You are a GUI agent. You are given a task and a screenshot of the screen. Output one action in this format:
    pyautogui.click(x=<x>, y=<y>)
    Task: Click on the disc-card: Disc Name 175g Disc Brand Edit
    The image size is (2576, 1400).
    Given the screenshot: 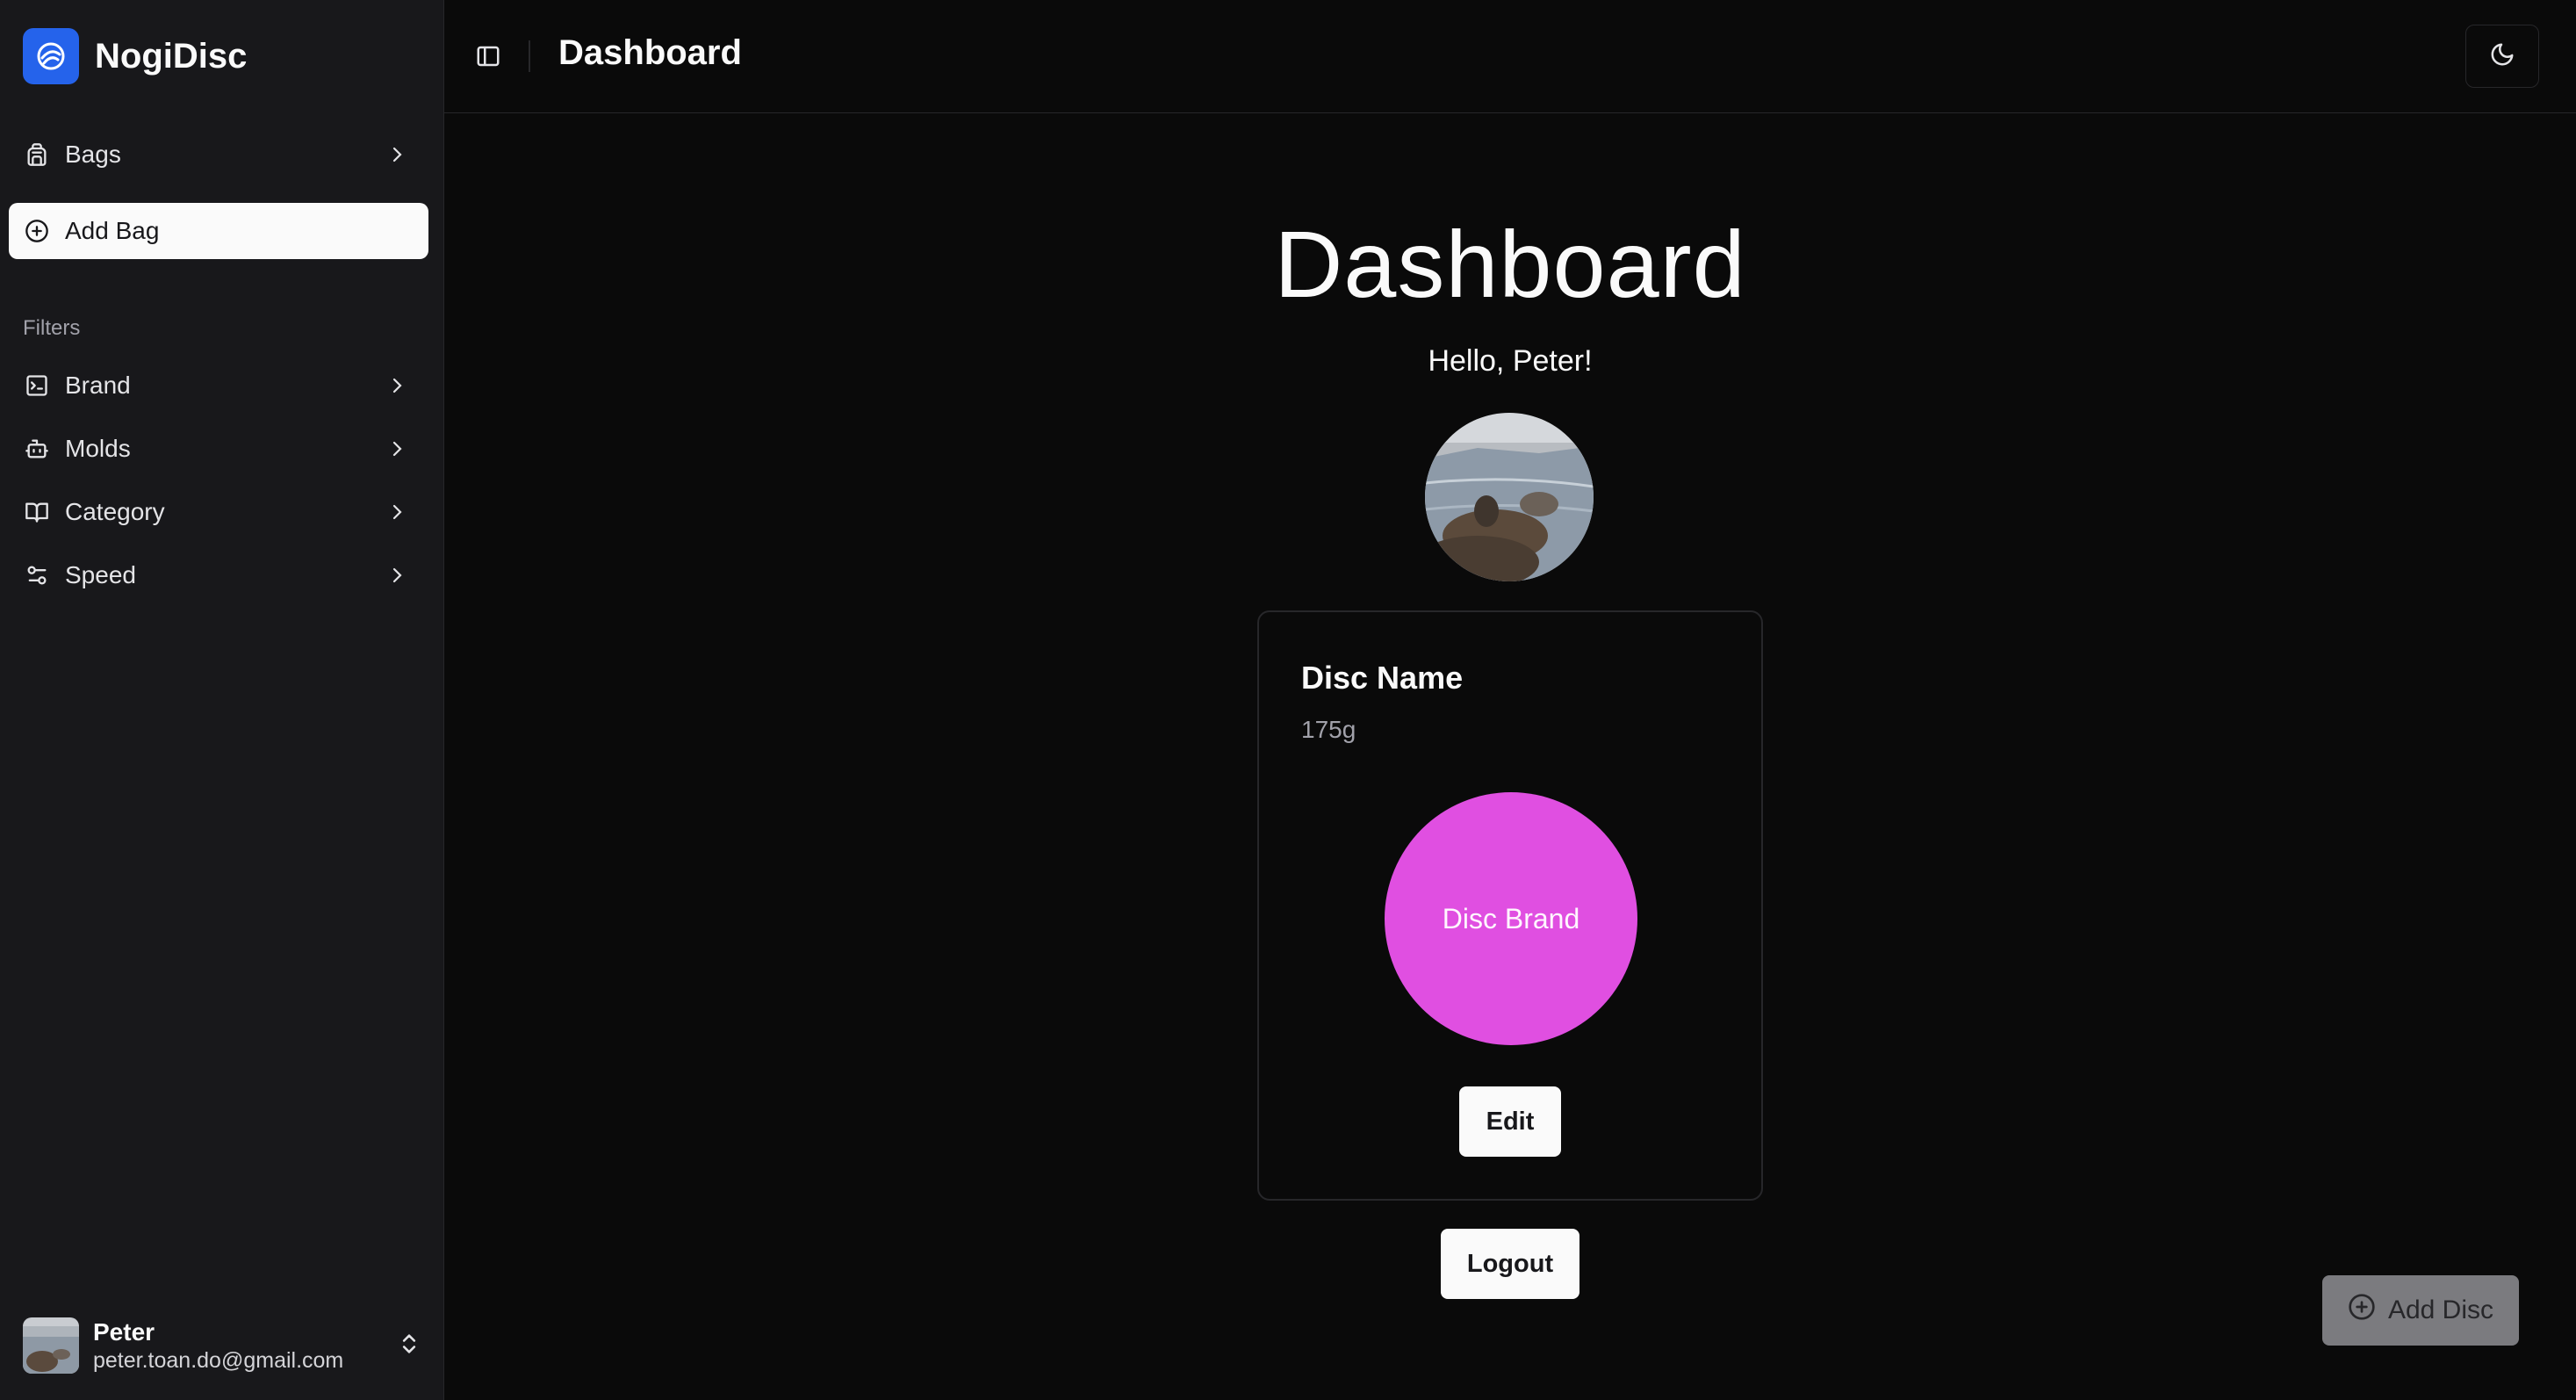 What is the action you would take?
    pyautogui.click(x=1510, y=905)
    